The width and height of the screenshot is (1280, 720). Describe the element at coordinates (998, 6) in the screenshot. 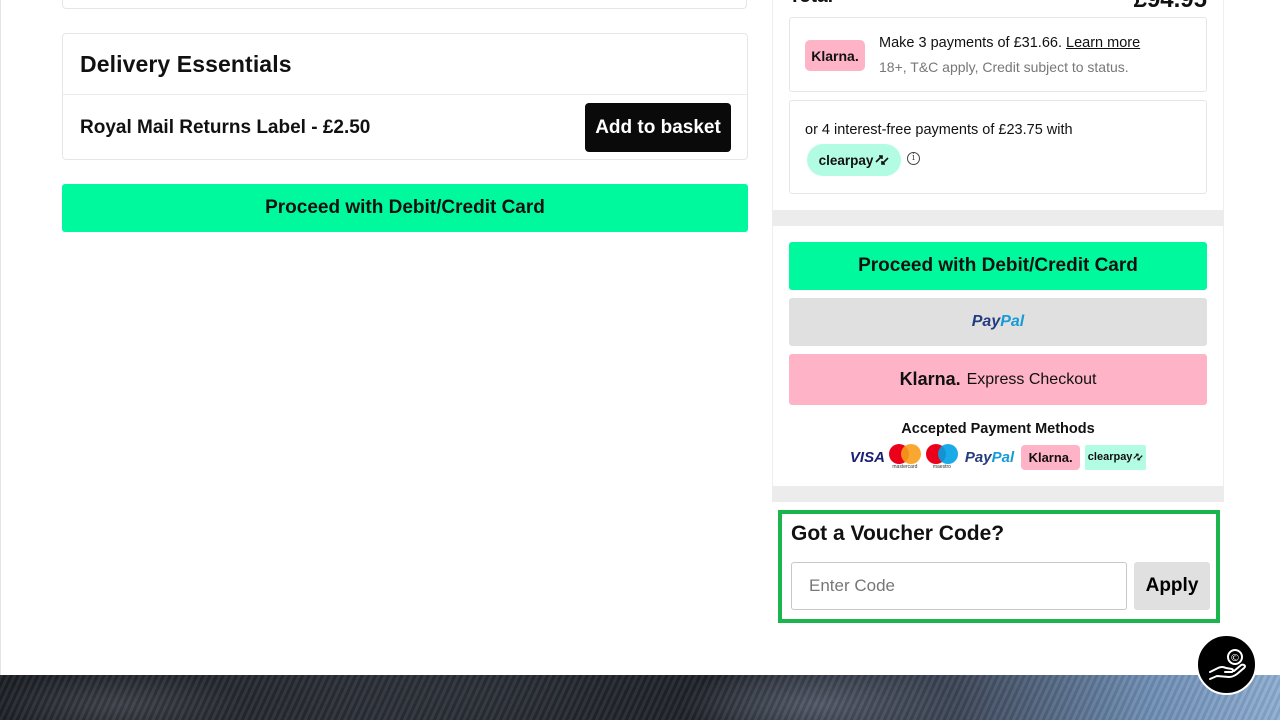

I see `total-row: Total £94.95` at that location.